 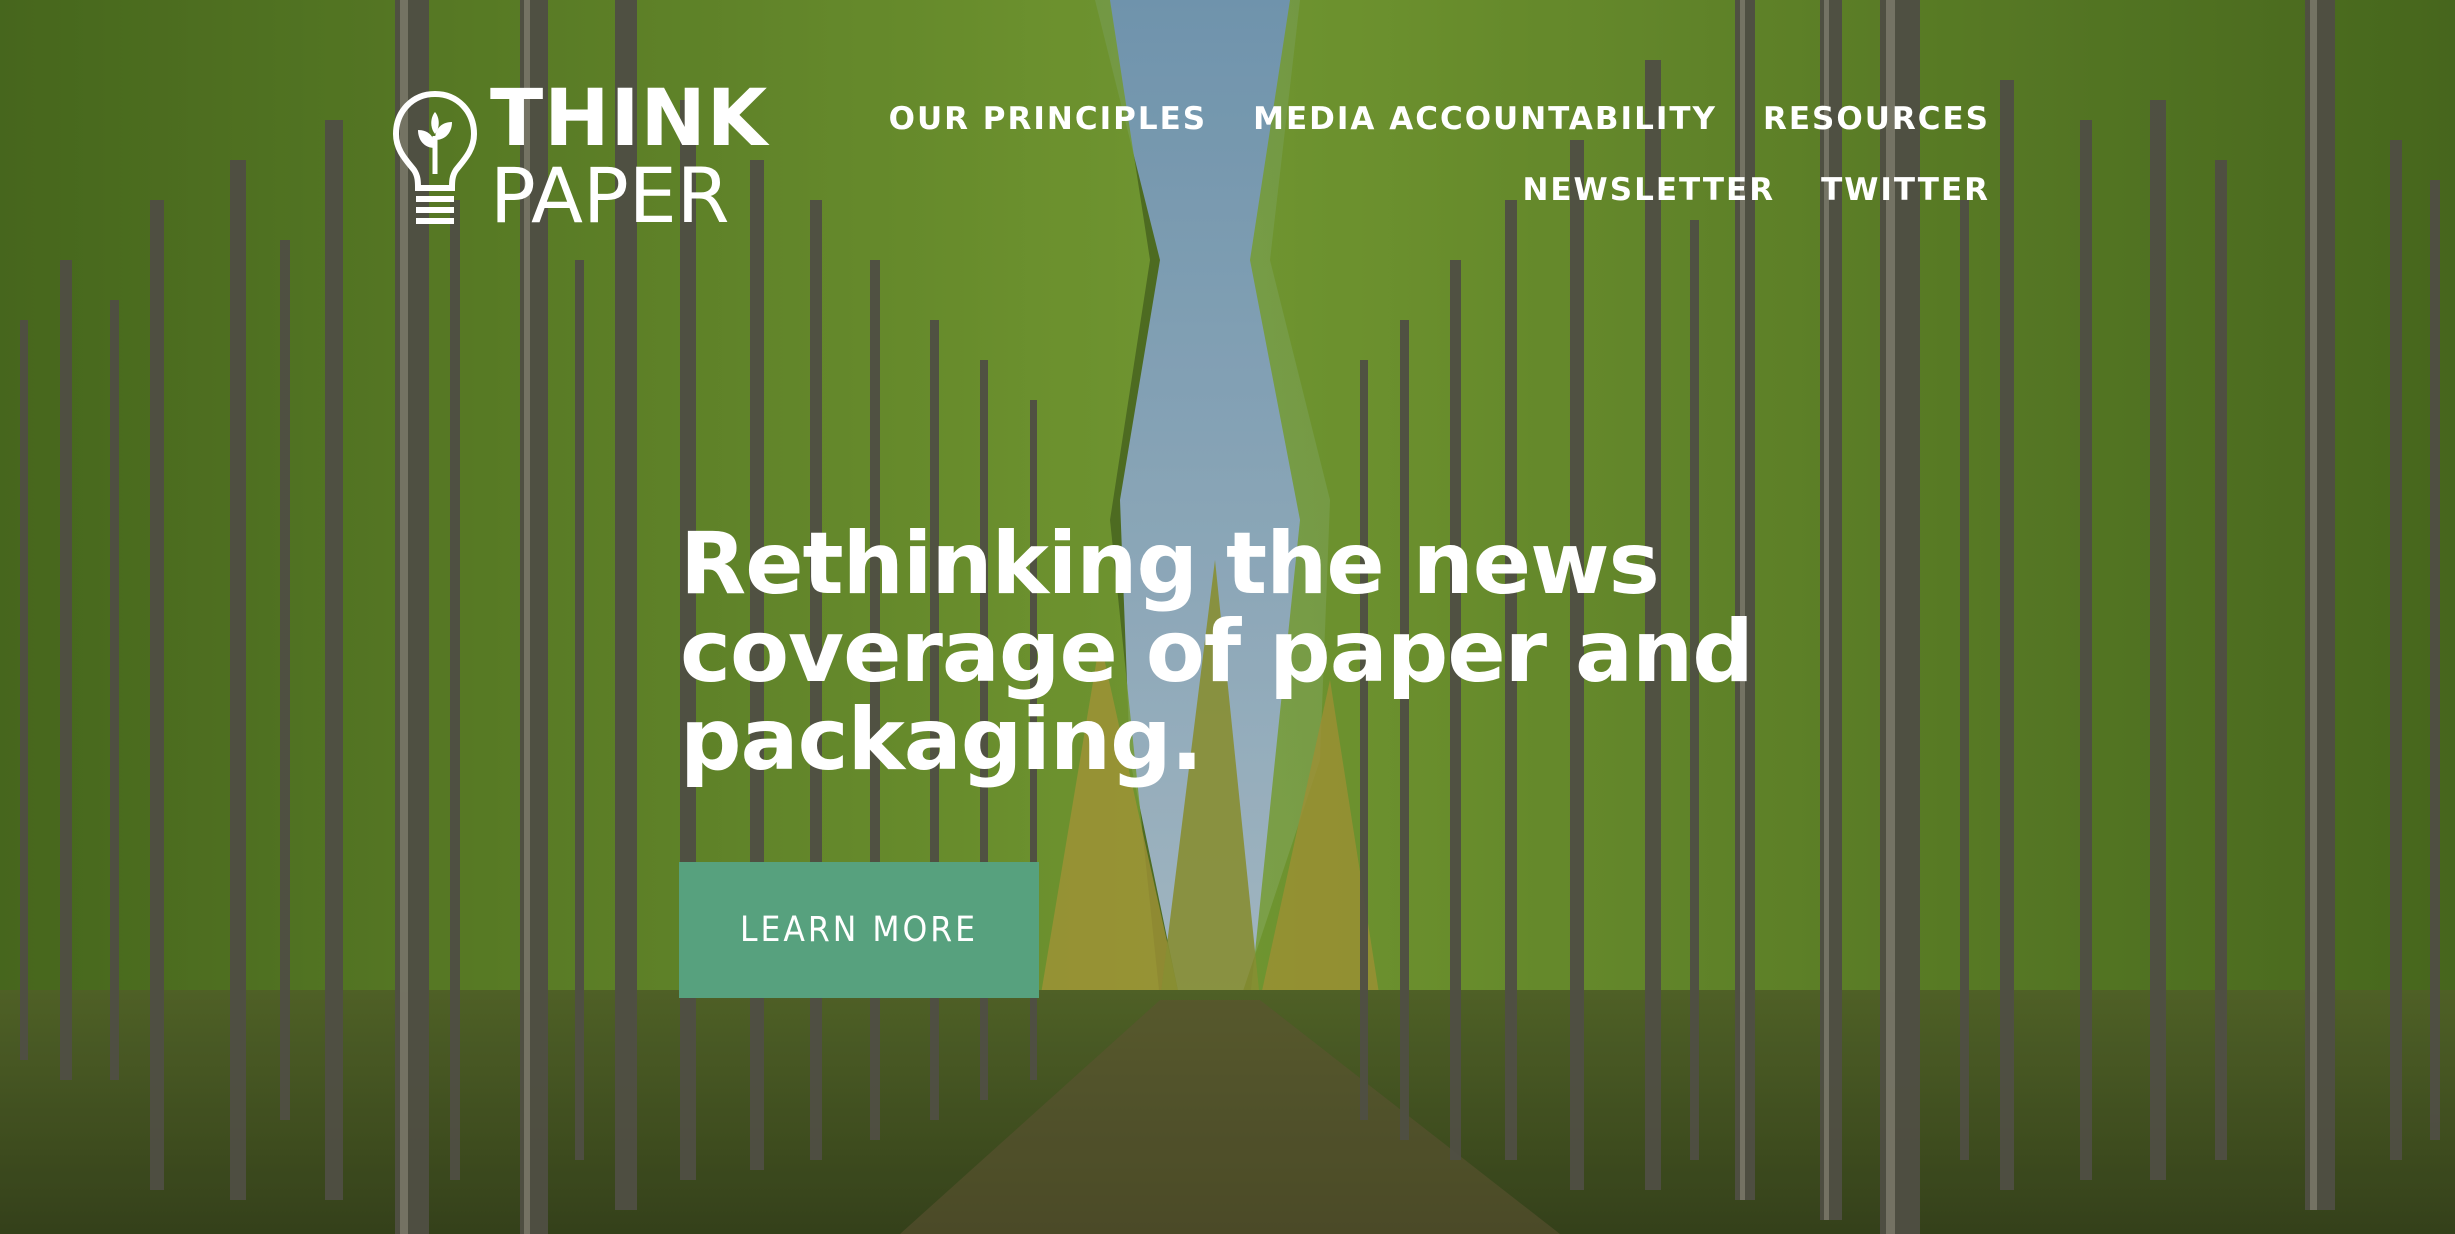 What do you see at coordinates (1905, 190) in the screenshot?
I see `nav-link-twitter: TWITTER` at bounding box center [1905, 190].